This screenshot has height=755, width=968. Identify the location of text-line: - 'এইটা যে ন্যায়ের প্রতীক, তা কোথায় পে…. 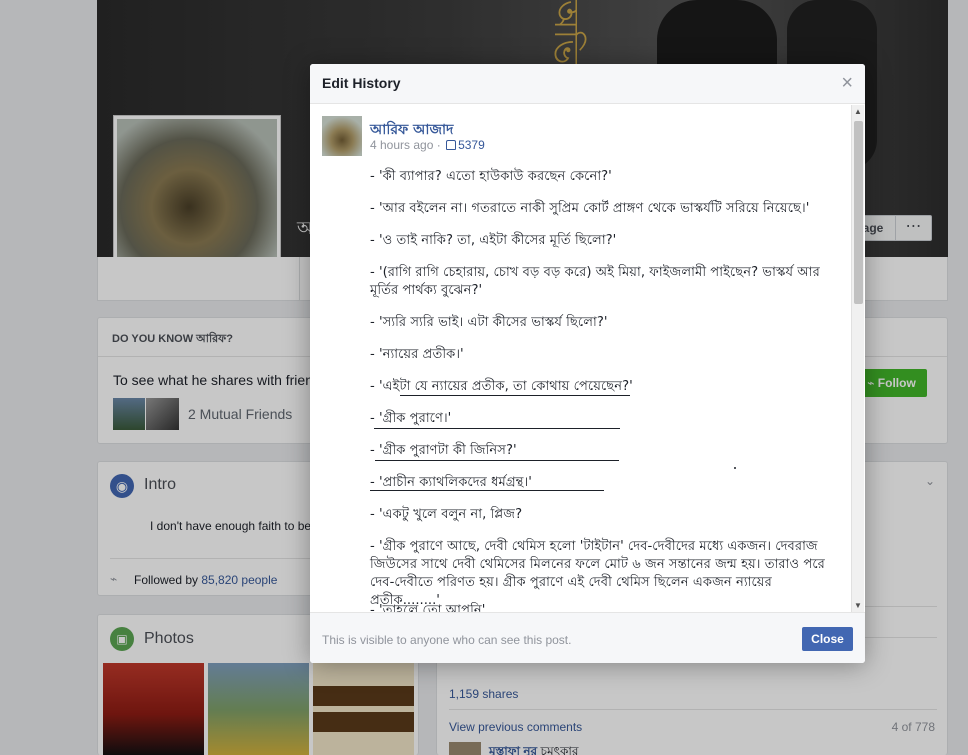
(501, 386).